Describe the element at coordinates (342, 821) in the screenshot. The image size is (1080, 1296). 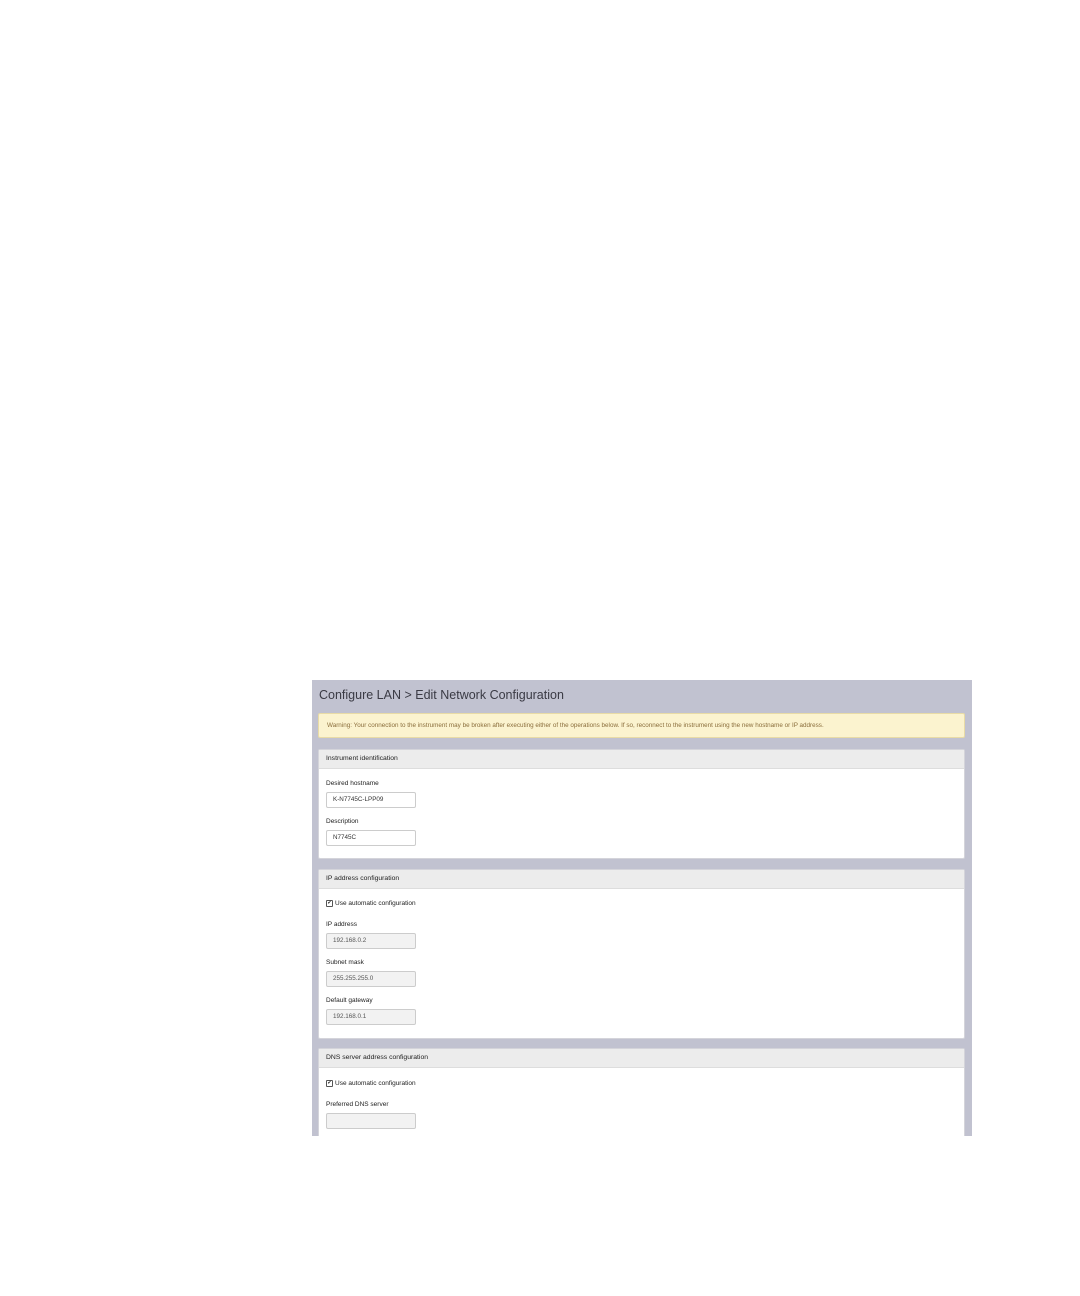
I see `description-label: Description` at that location.